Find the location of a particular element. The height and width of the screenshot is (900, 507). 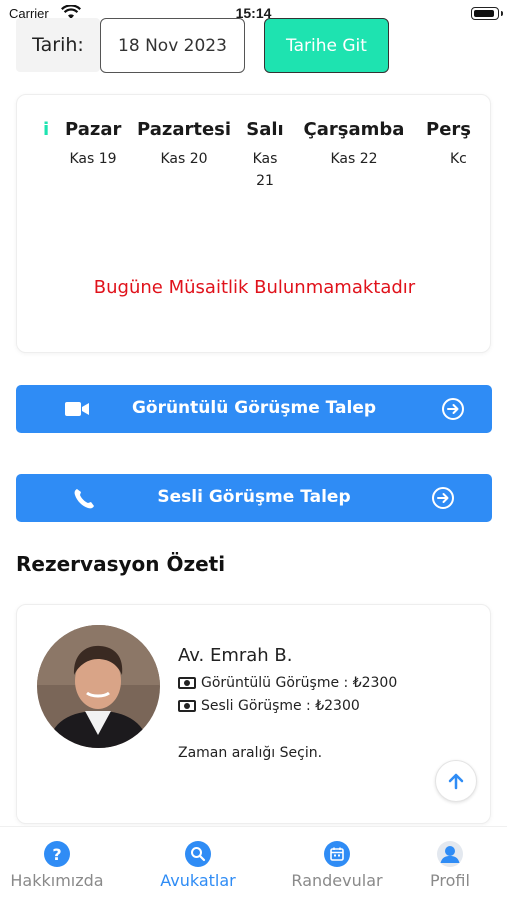

reservation-summary-title: Rezervasyon Özeti is located at coordinates (121, 564).